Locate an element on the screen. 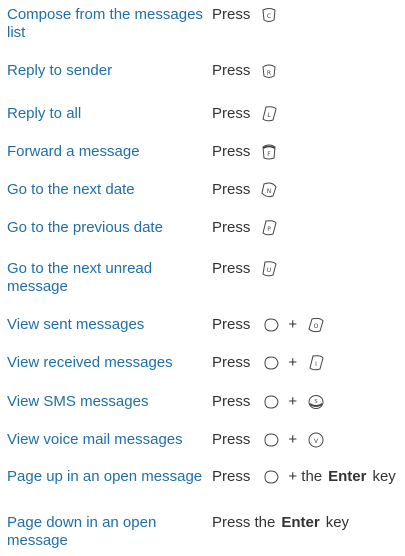  instruction: Press + O is located at coordinates (268, 325).